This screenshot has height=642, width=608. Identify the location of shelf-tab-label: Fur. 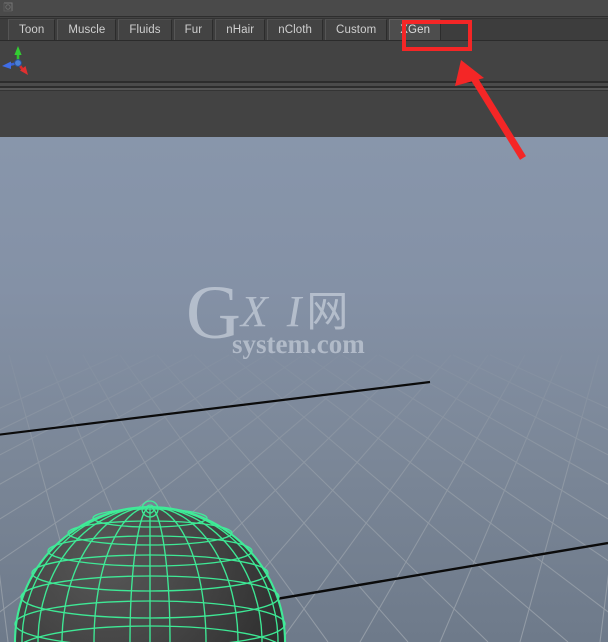
(193, 30).